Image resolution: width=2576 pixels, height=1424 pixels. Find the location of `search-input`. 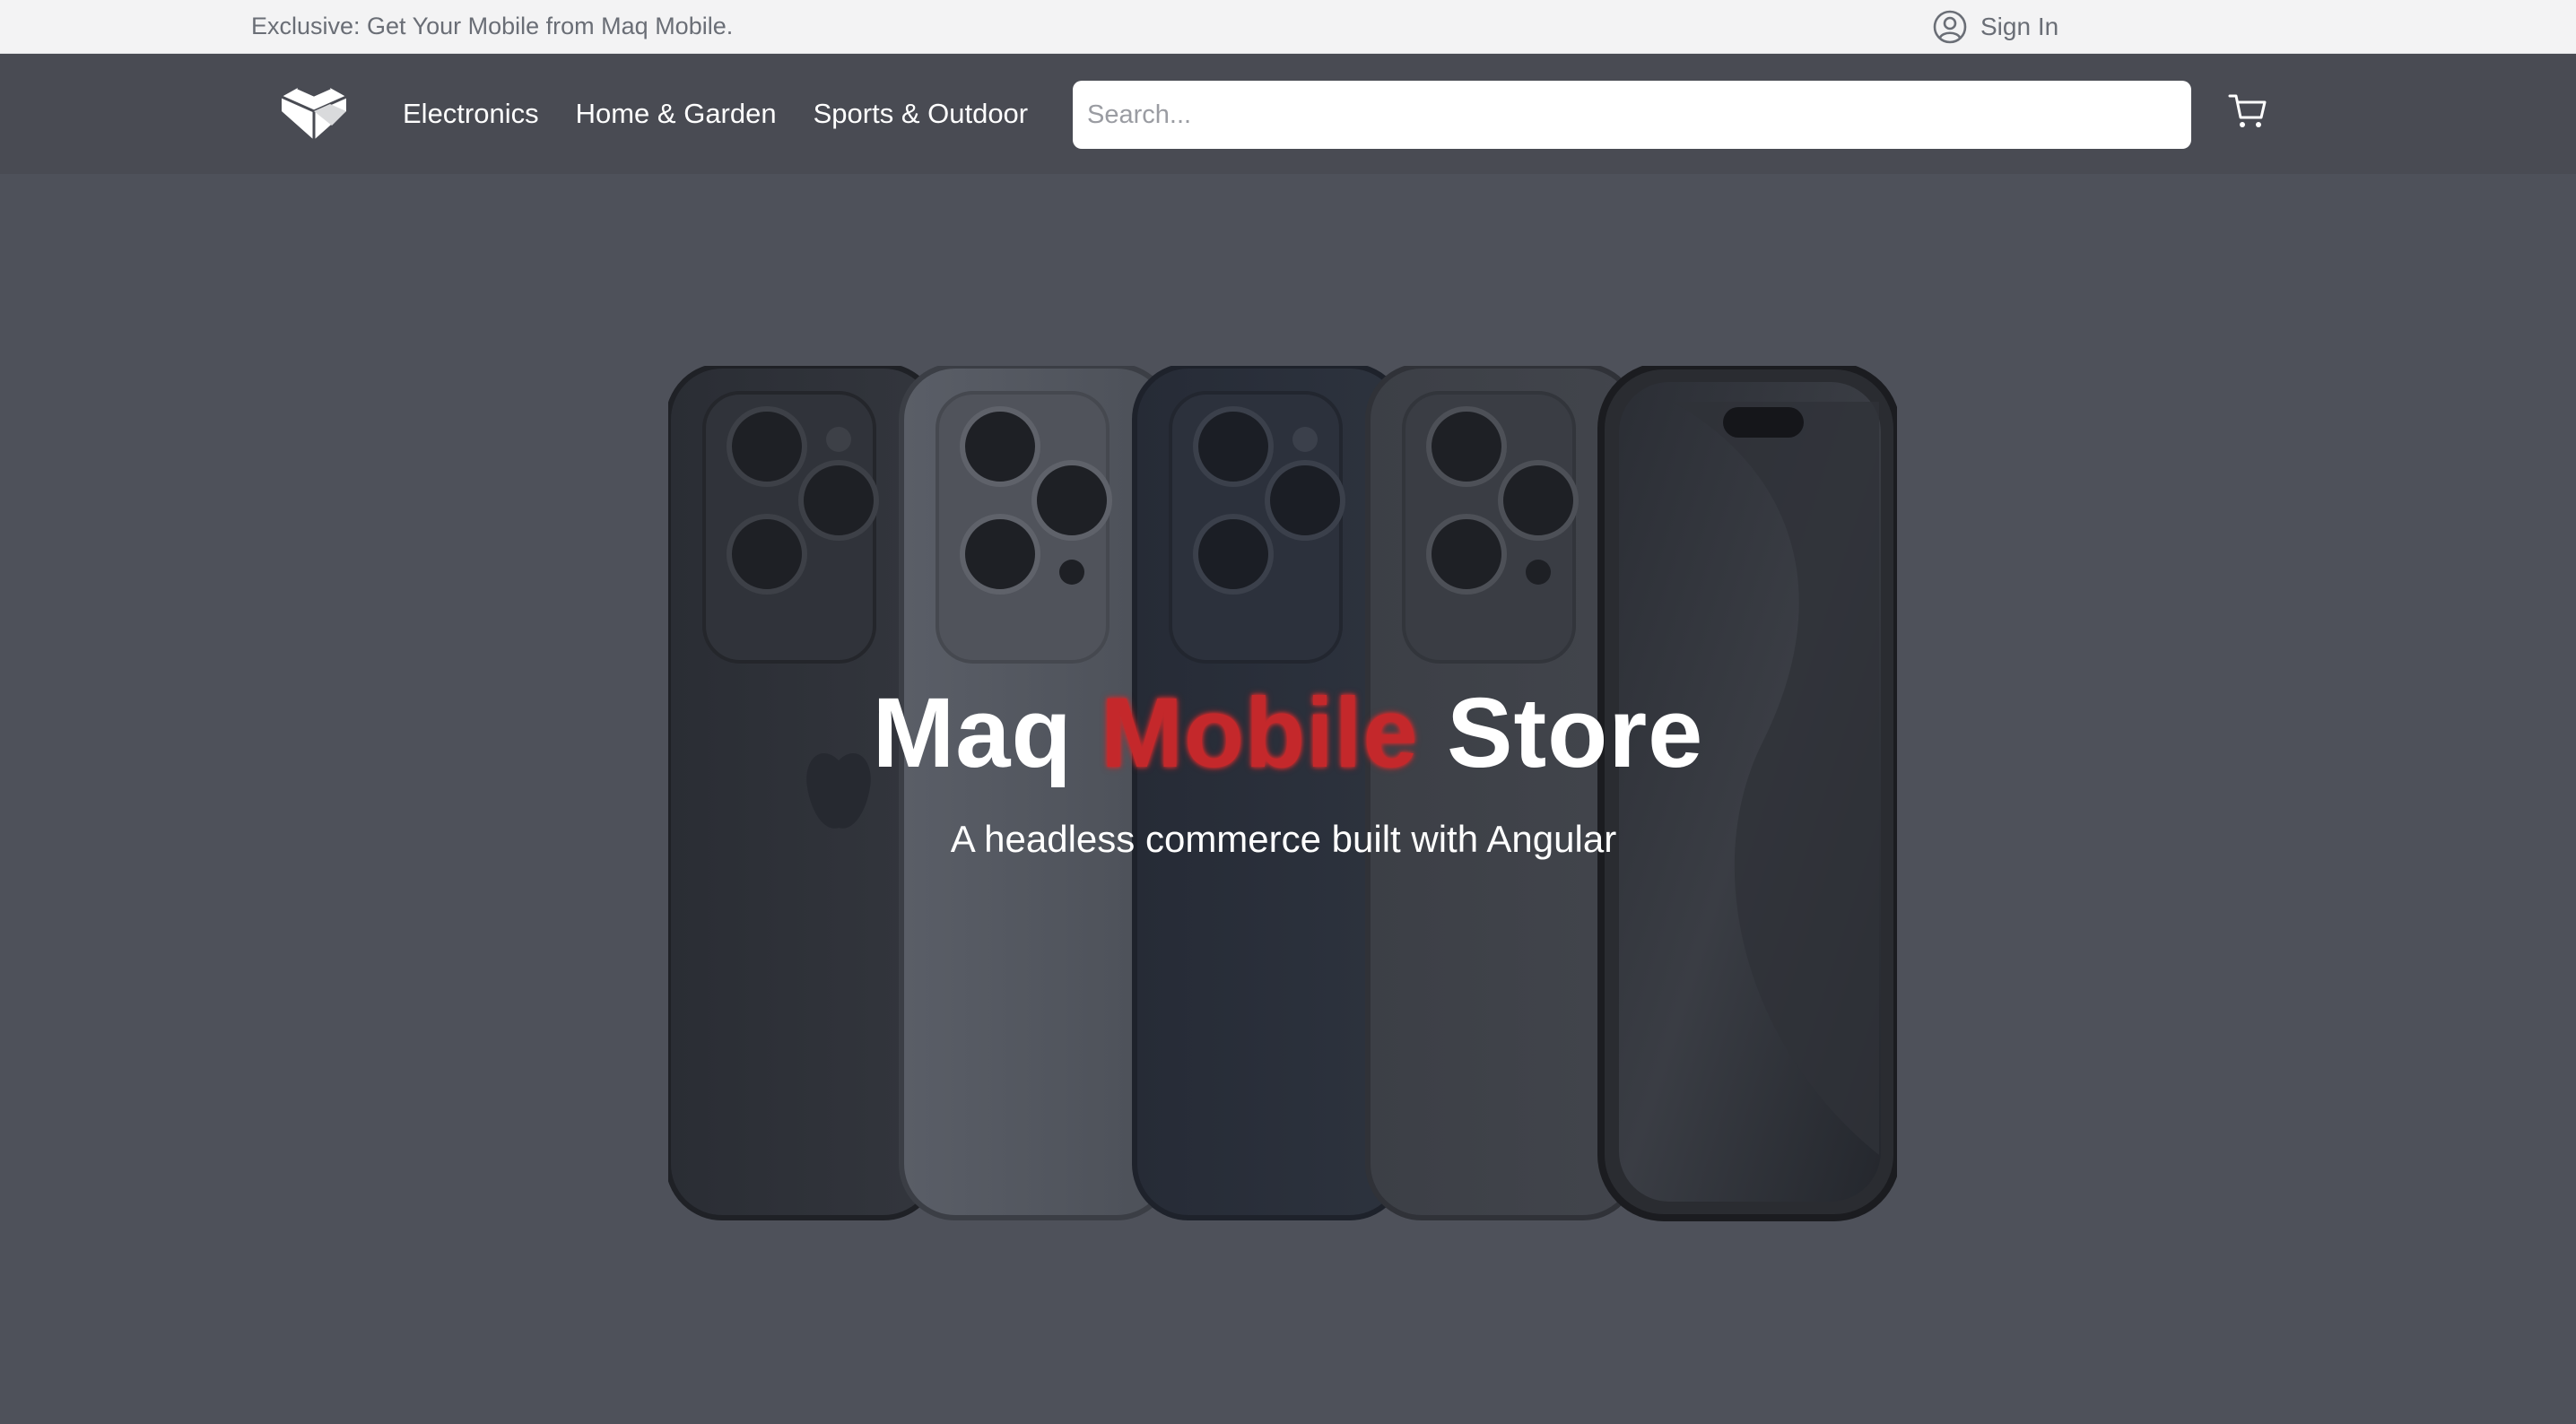

search-input is located at coordinates (1632, 115).